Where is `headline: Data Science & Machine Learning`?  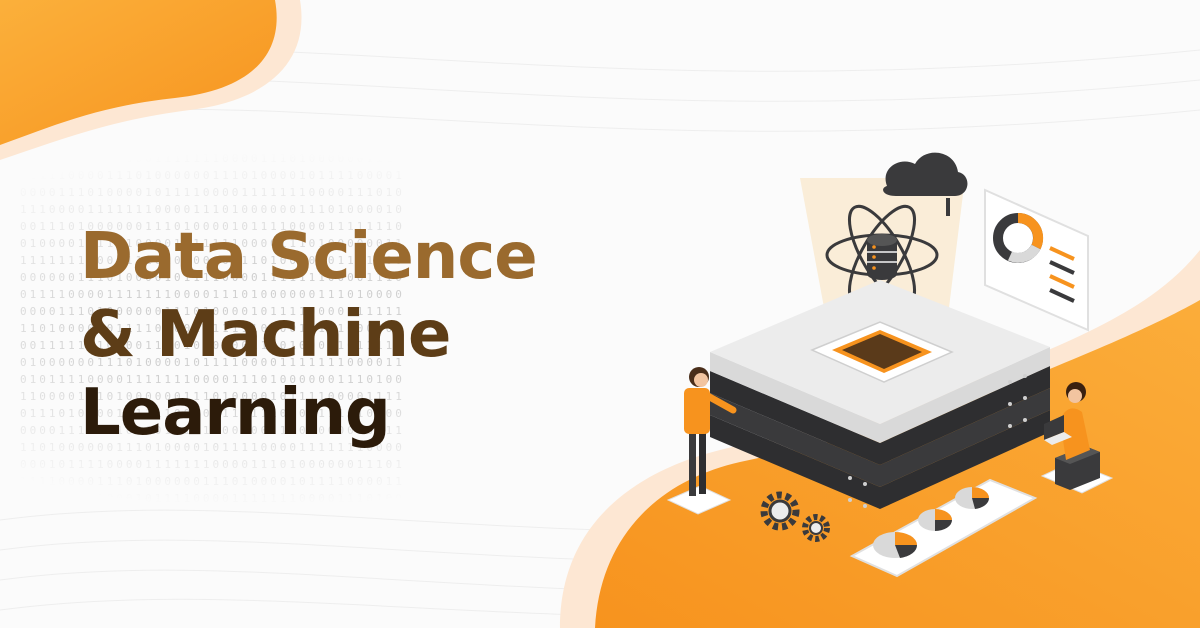 headline: Data Science & Machine Learning is located at coordinates (309, 335).